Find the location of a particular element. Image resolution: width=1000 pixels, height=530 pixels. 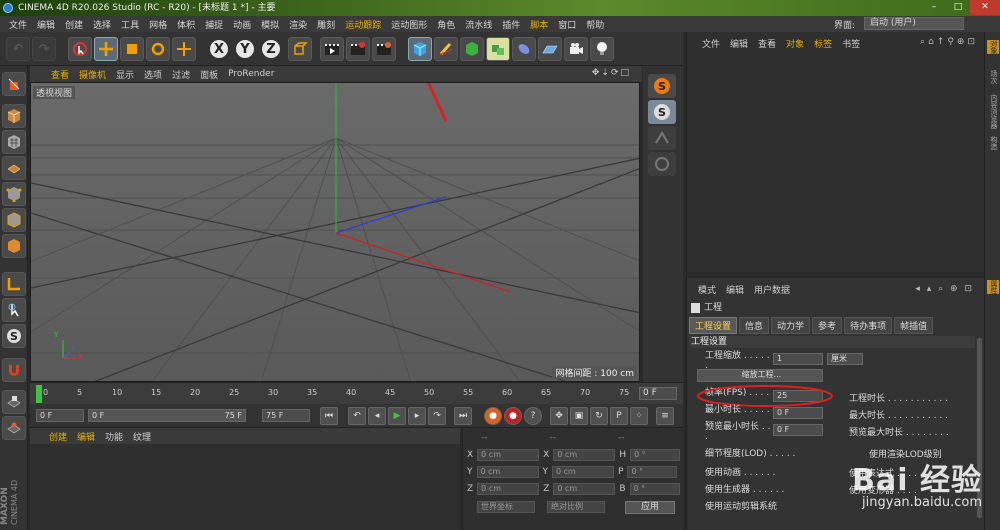

texture-mode-icon is located at coordinates (14, 142).